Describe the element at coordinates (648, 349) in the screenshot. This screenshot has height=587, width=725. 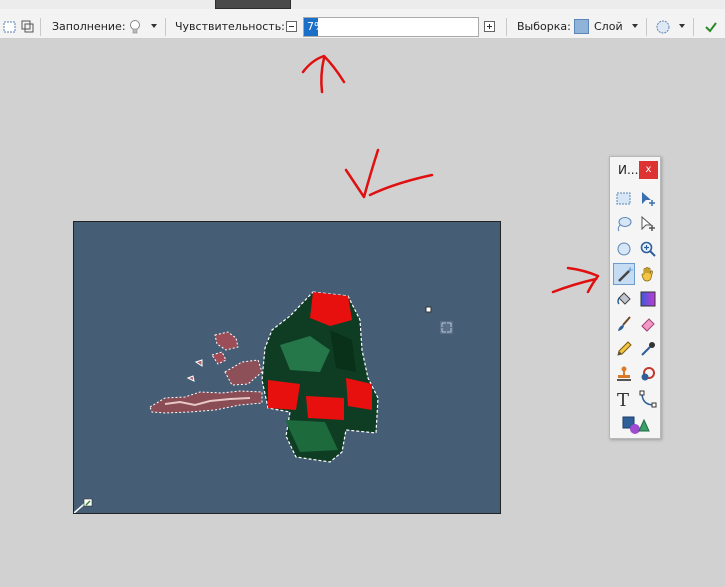
I see `color-picker-icon` at that location.